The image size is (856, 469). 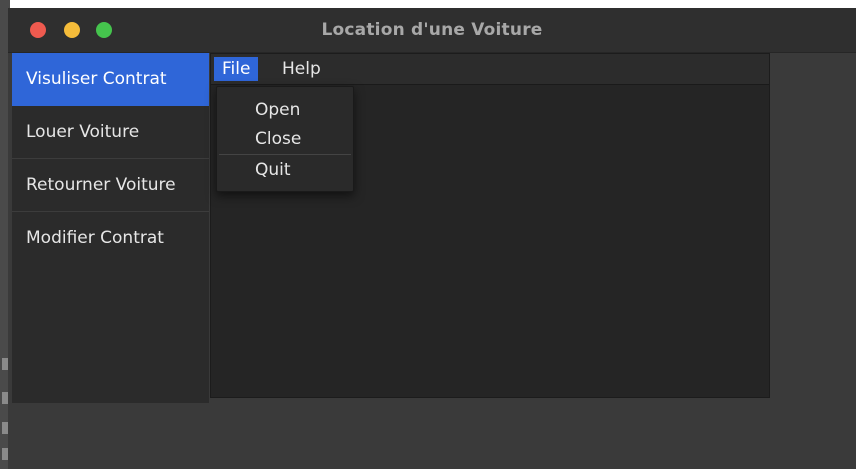 What do you see at coordinates (110, 238) in the screenshot?
I see `sidebar-item-modifier-contrat: Modifier Contrat` at bounding box center [110, 238].